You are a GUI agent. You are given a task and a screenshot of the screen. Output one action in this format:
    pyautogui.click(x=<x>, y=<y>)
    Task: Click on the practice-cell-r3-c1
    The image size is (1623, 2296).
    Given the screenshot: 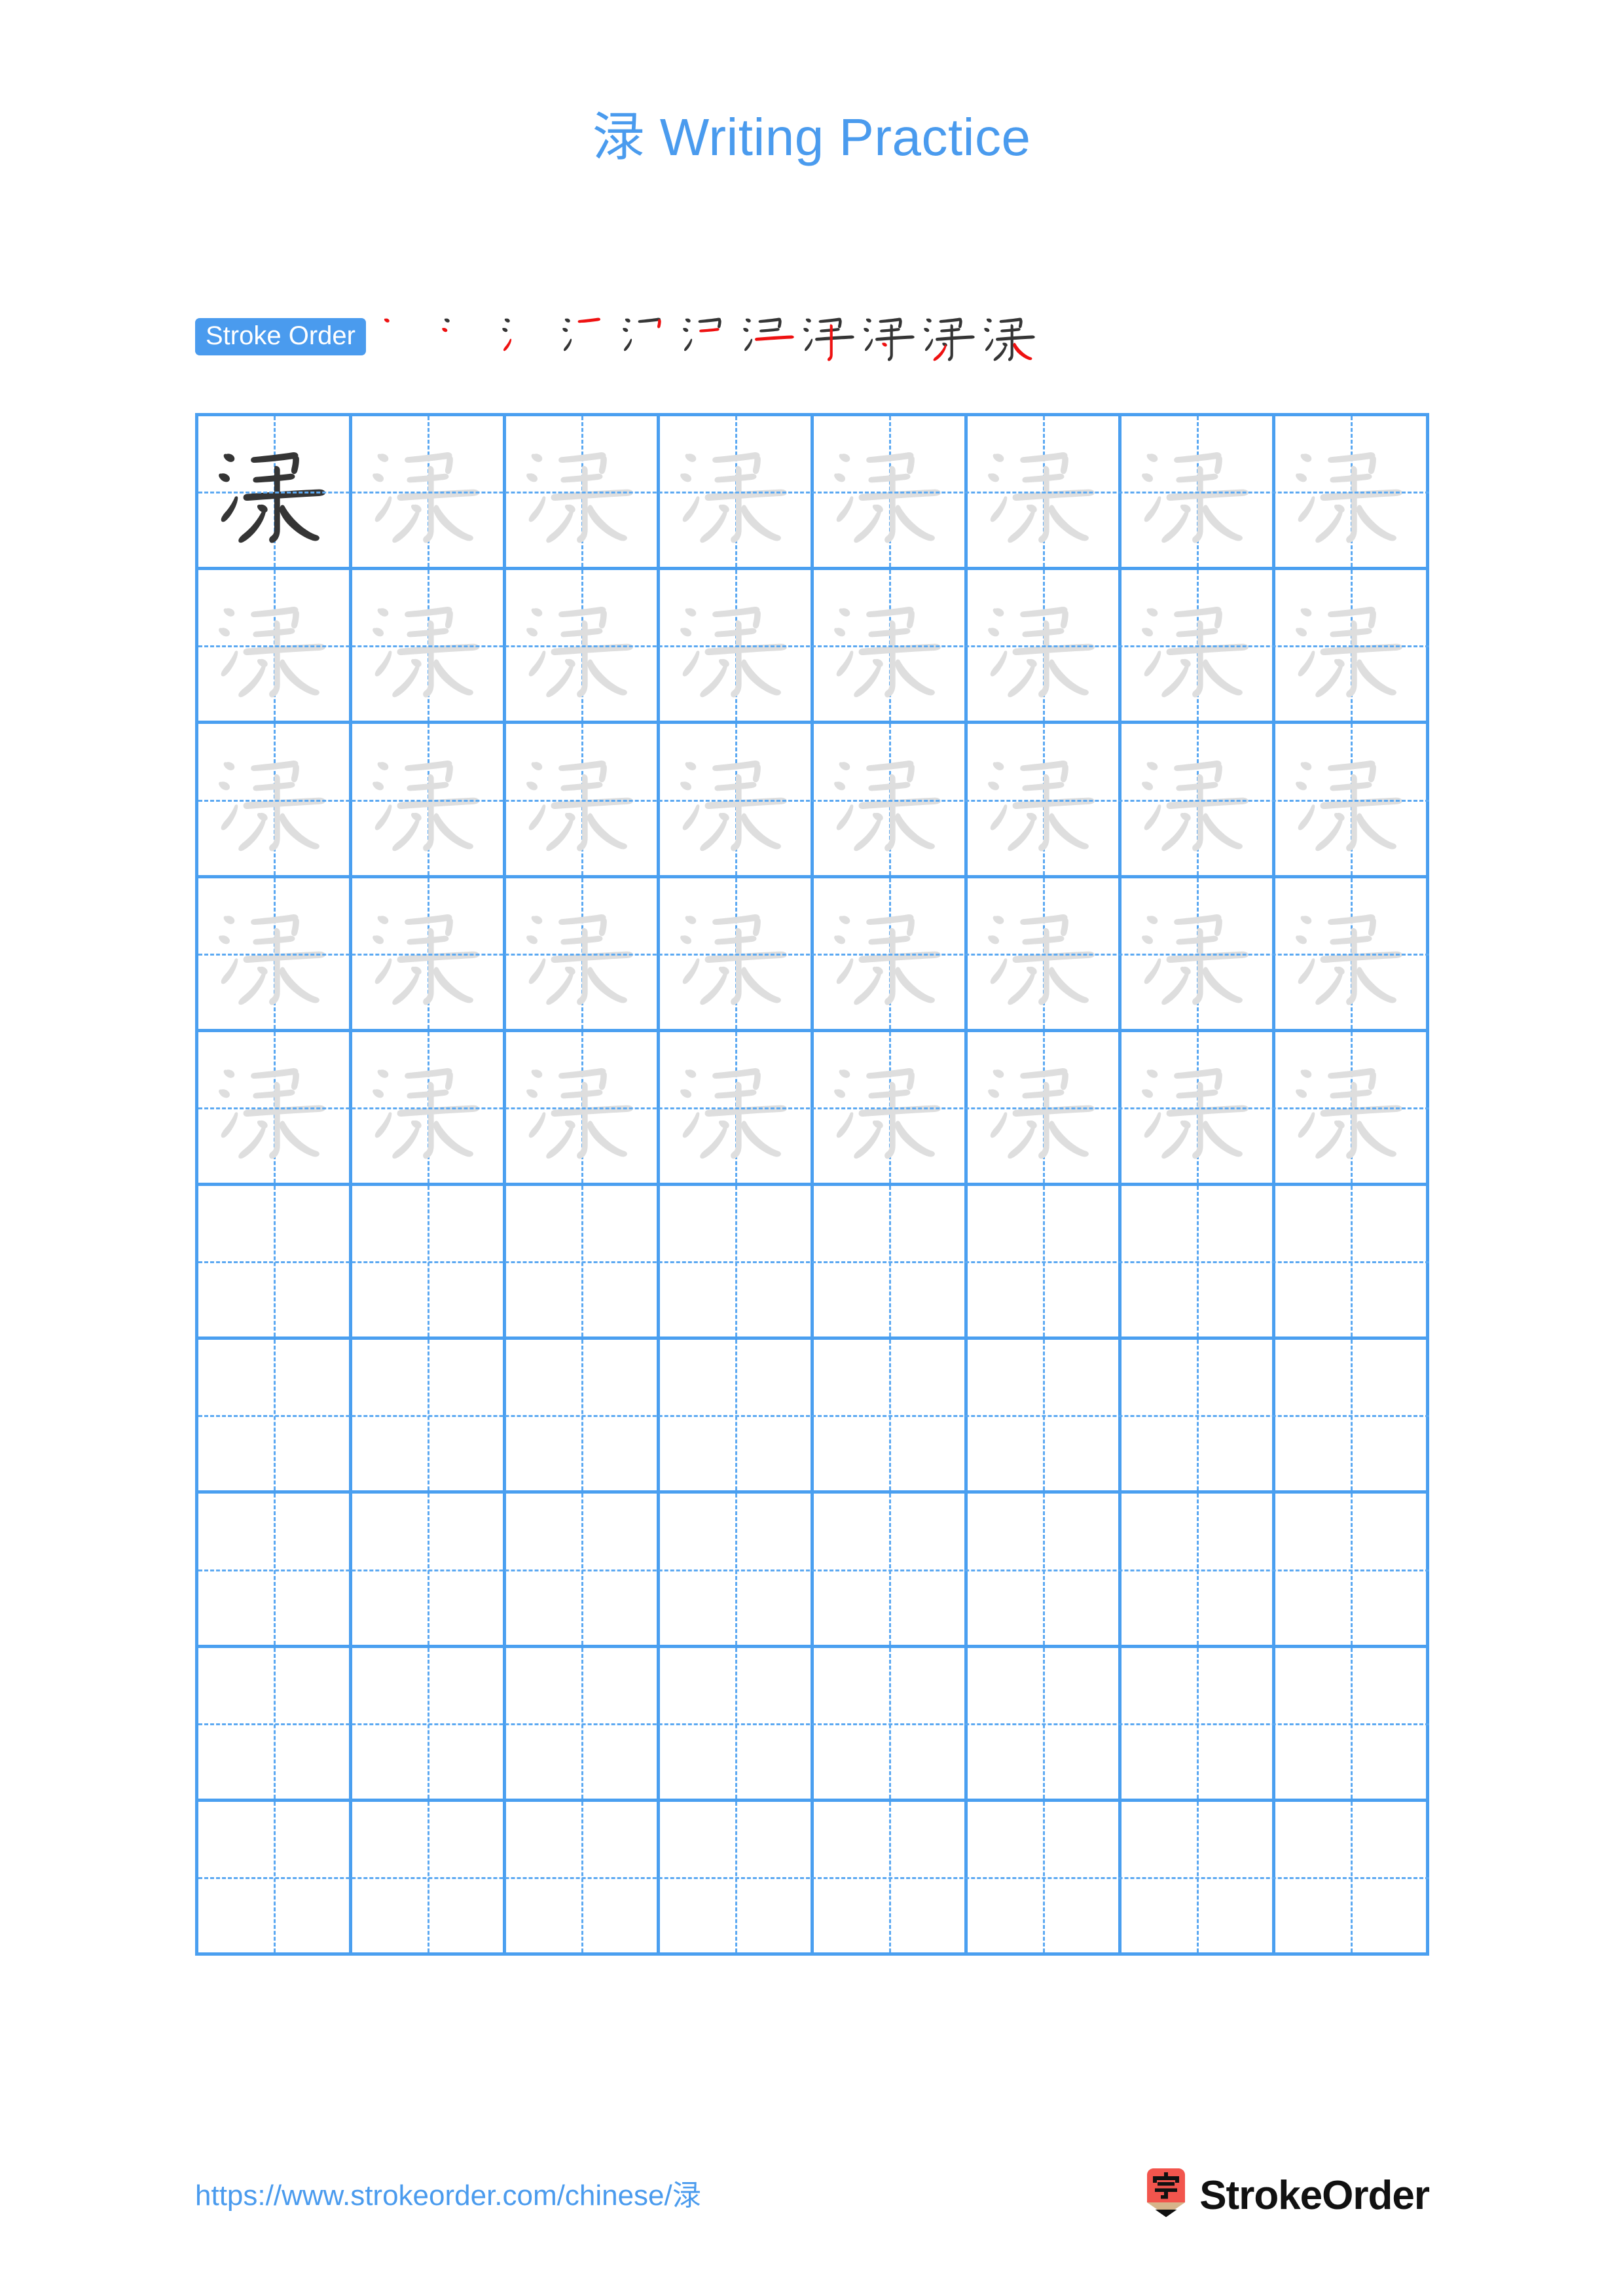 What is the action you would take?
    pyautogui.click(x=275, y=799)
    